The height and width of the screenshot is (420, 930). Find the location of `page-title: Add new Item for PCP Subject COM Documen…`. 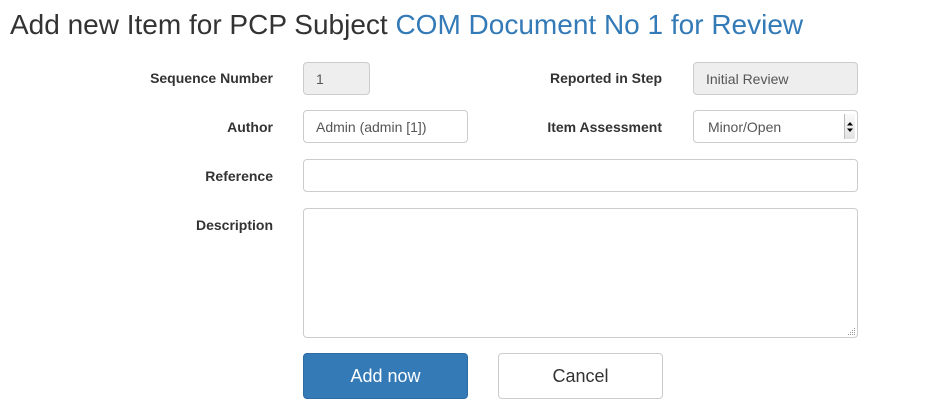

page-title: Add new Item for PCP Subject COM Documen… is located at coordinates (406, 25).